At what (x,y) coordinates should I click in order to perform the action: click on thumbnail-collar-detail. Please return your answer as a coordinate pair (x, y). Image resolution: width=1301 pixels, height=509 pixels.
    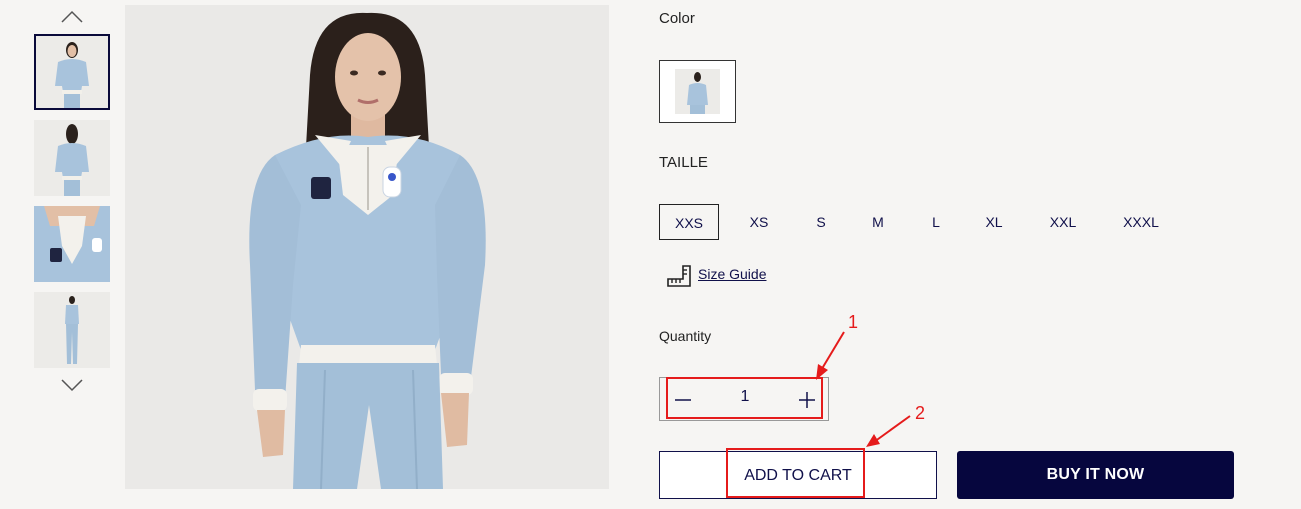
    Looking at the image, I should click on (72, 244).